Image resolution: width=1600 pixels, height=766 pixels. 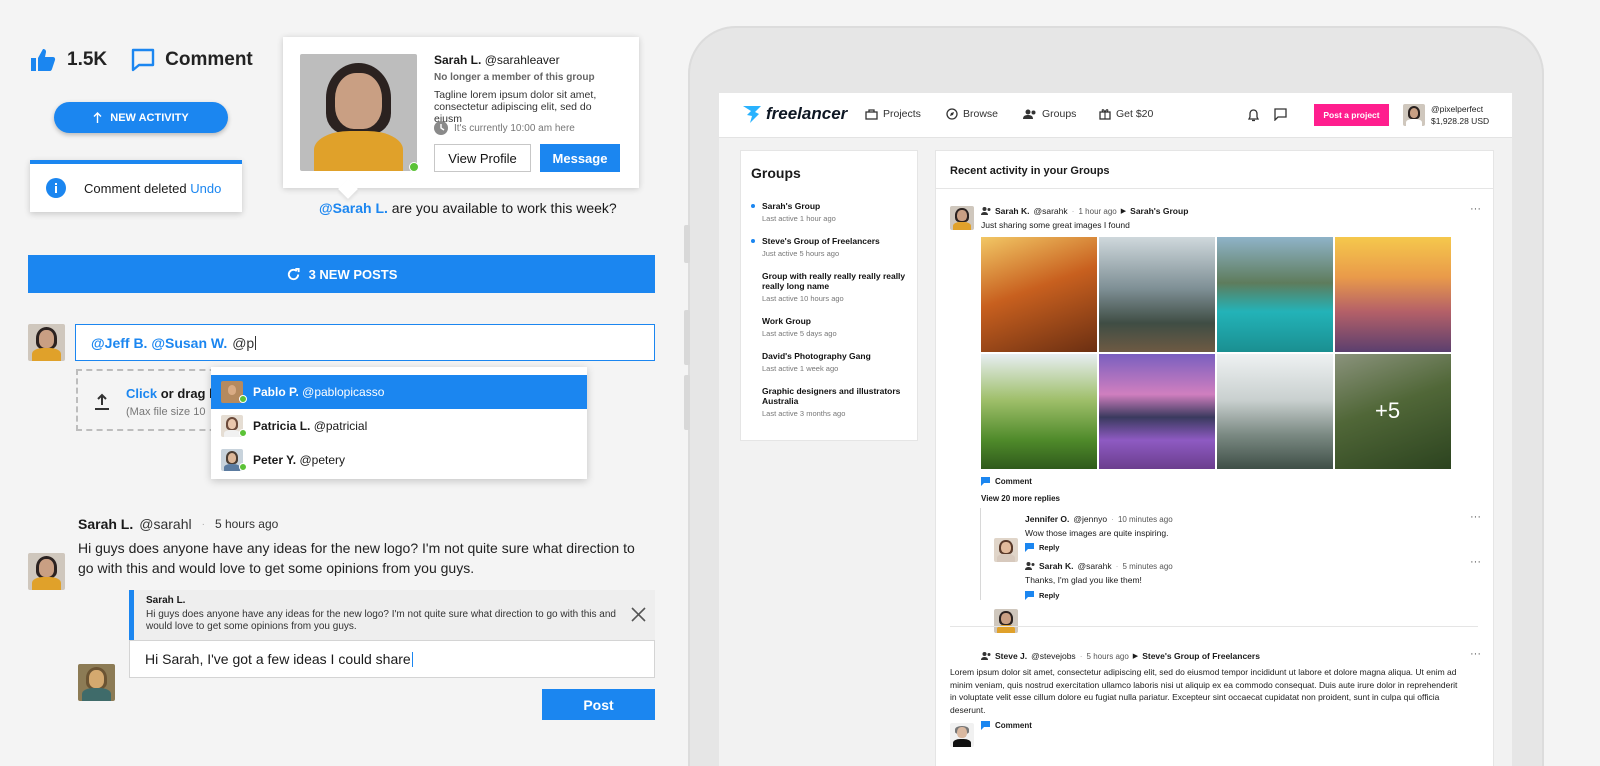 What do you see at coordinates (46, 342) in the screenshot?
I see `user-avatar` at bounding box center [46, 342].